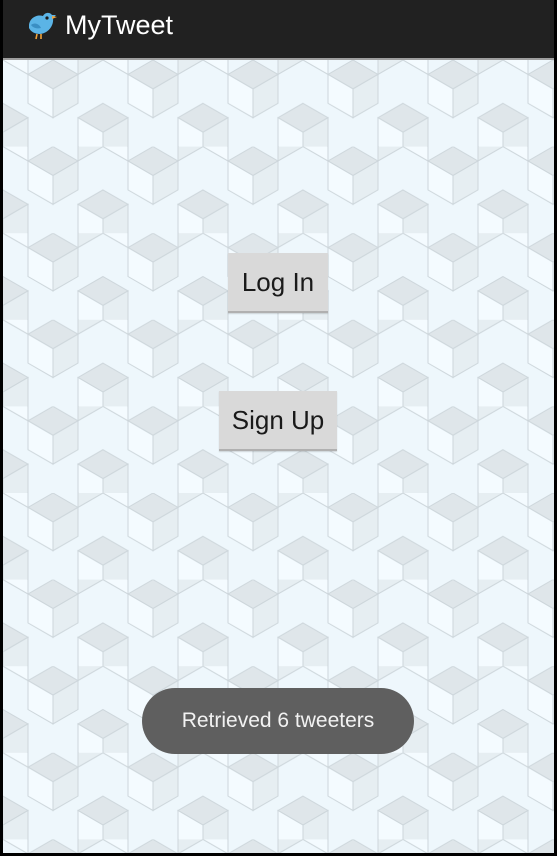  What do you see at coordinates (119, 25) in the screenshot?
I see `app-title: MyTweet` at bounding box center [119, 25].